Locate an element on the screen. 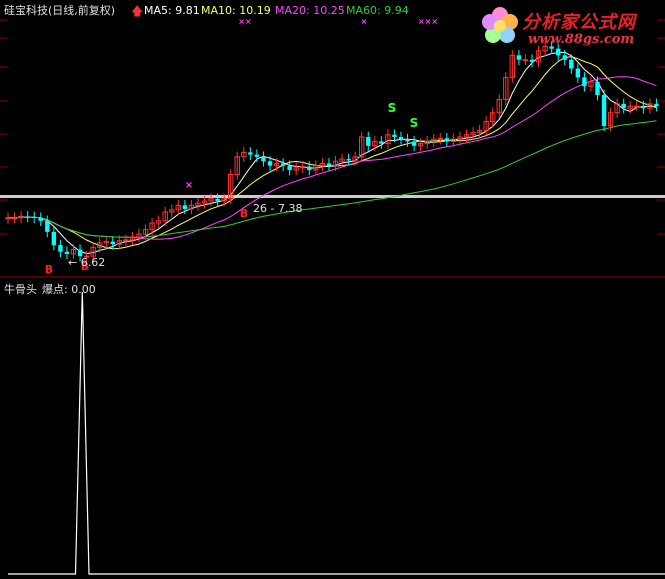 This screenshot has width=665, height=579. cross-marker: ××× is located at coordinates (428, 21).